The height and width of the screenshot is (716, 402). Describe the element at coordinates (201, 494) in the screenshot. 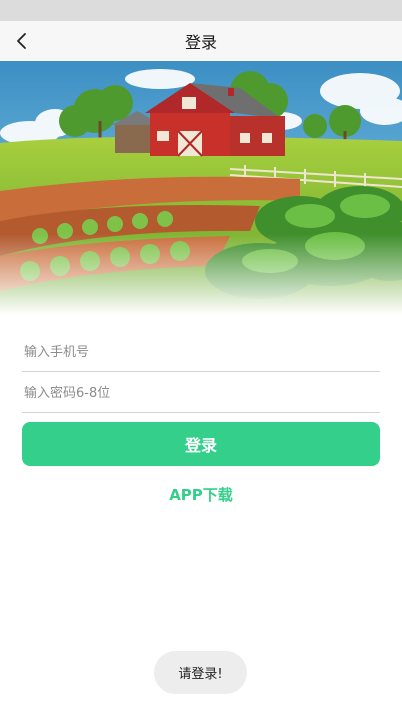

I see `app-download-link: APP下载` at that location.